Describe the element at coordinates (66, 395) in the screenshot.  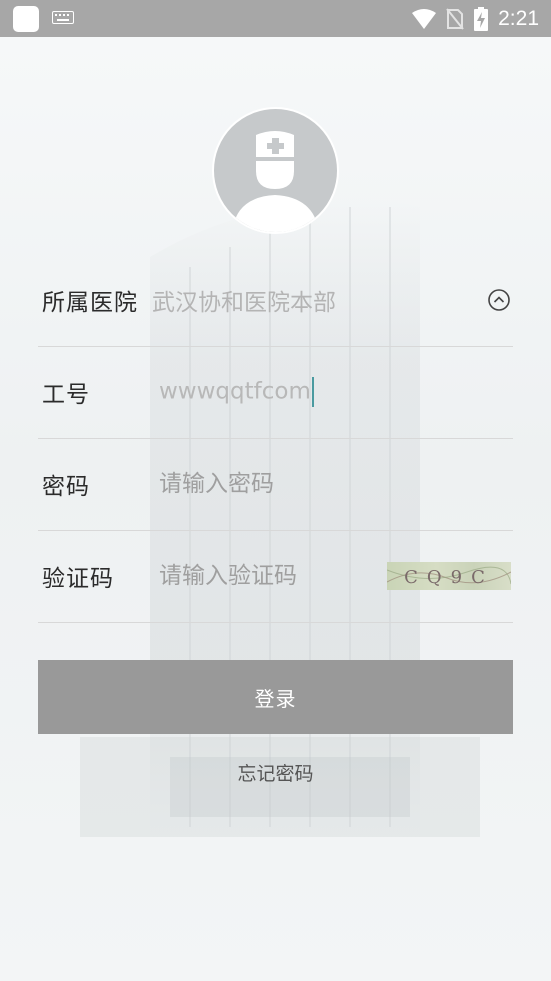
I see `employee-id-label: 工号` at that location.